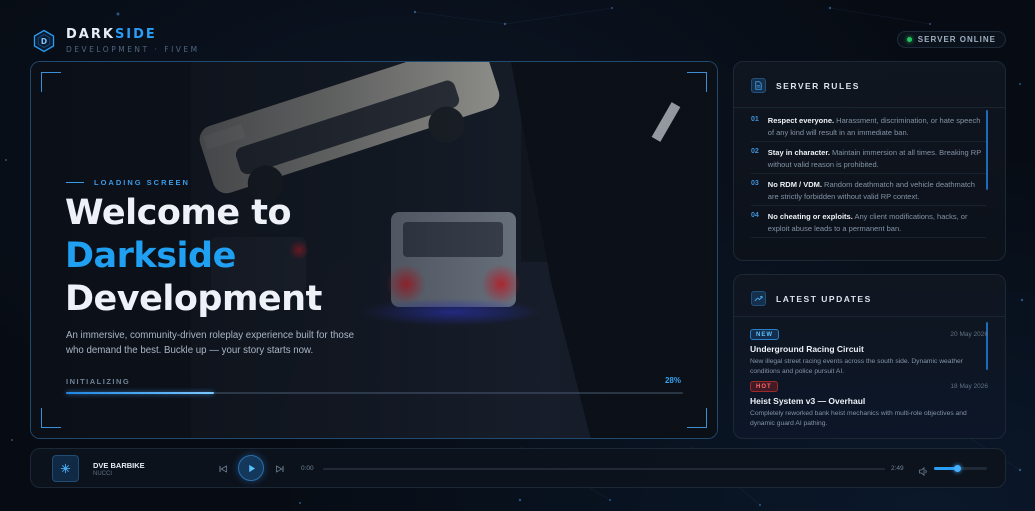  I want to click on new-badge: NEW, so click(764, 334).